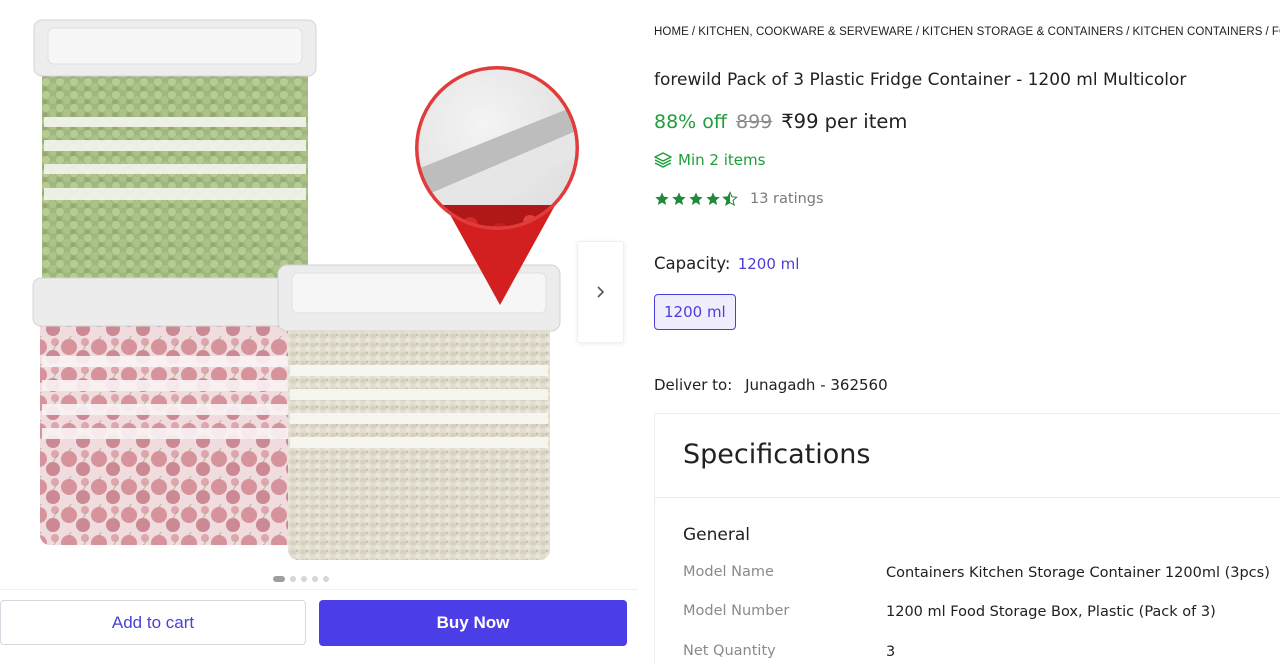  I want to click on divider, so click(967, 497).